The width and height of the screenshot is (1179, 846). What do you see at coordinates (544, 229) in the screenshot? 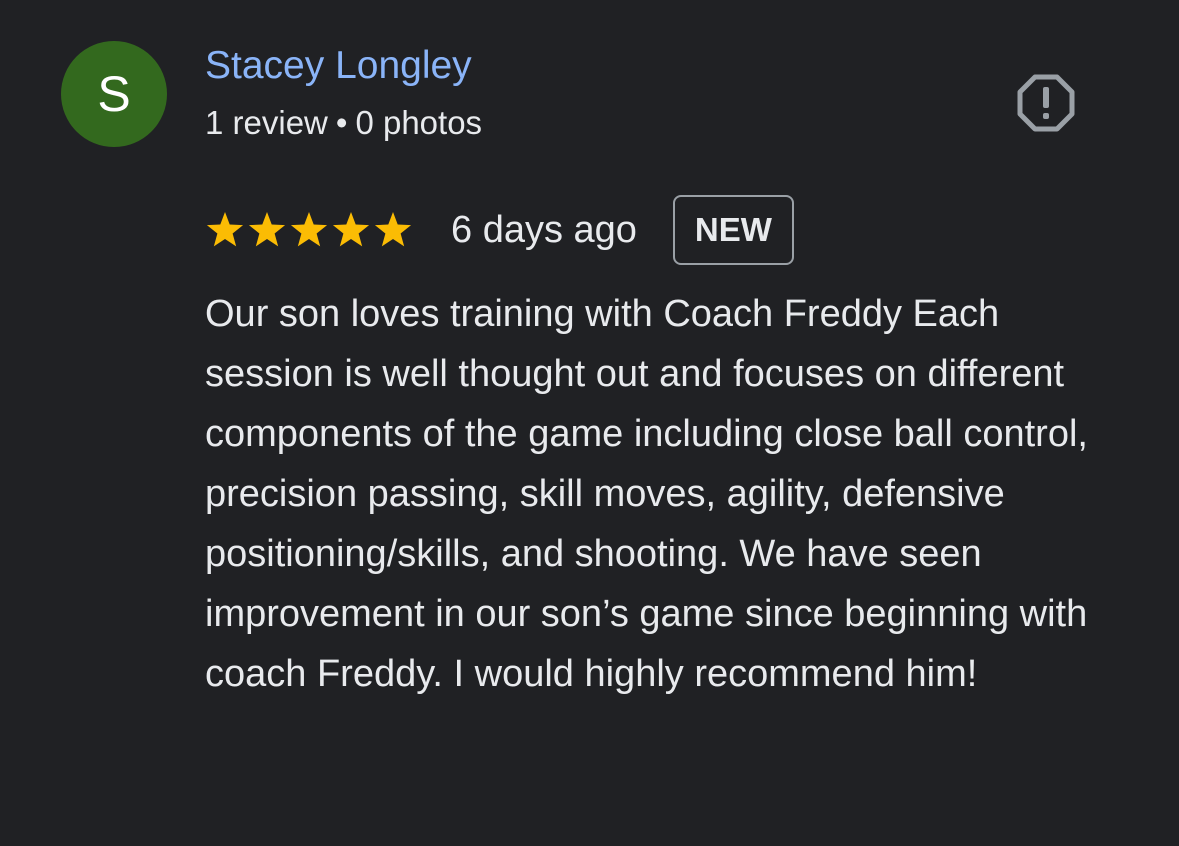
I see `review-date: 6 days ago` at bounding box center [544, 229].